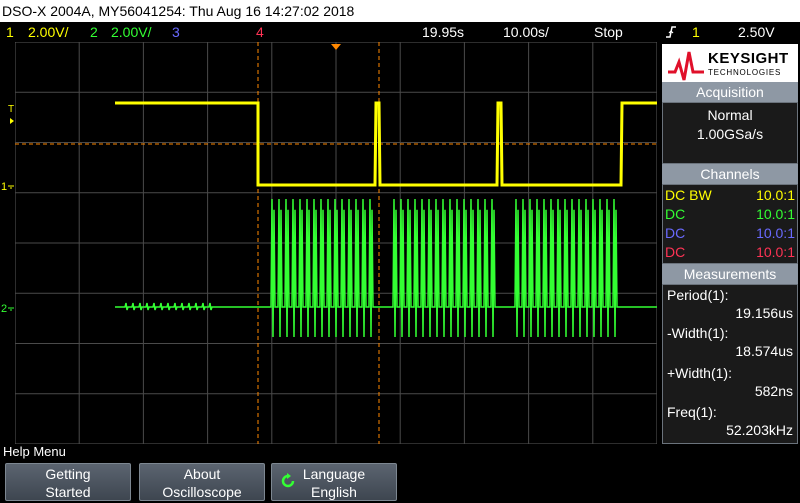 The width and height of the screenshot is (800, 503). I want to click on ch2-scale: 2.00V/, so click(131, 32).